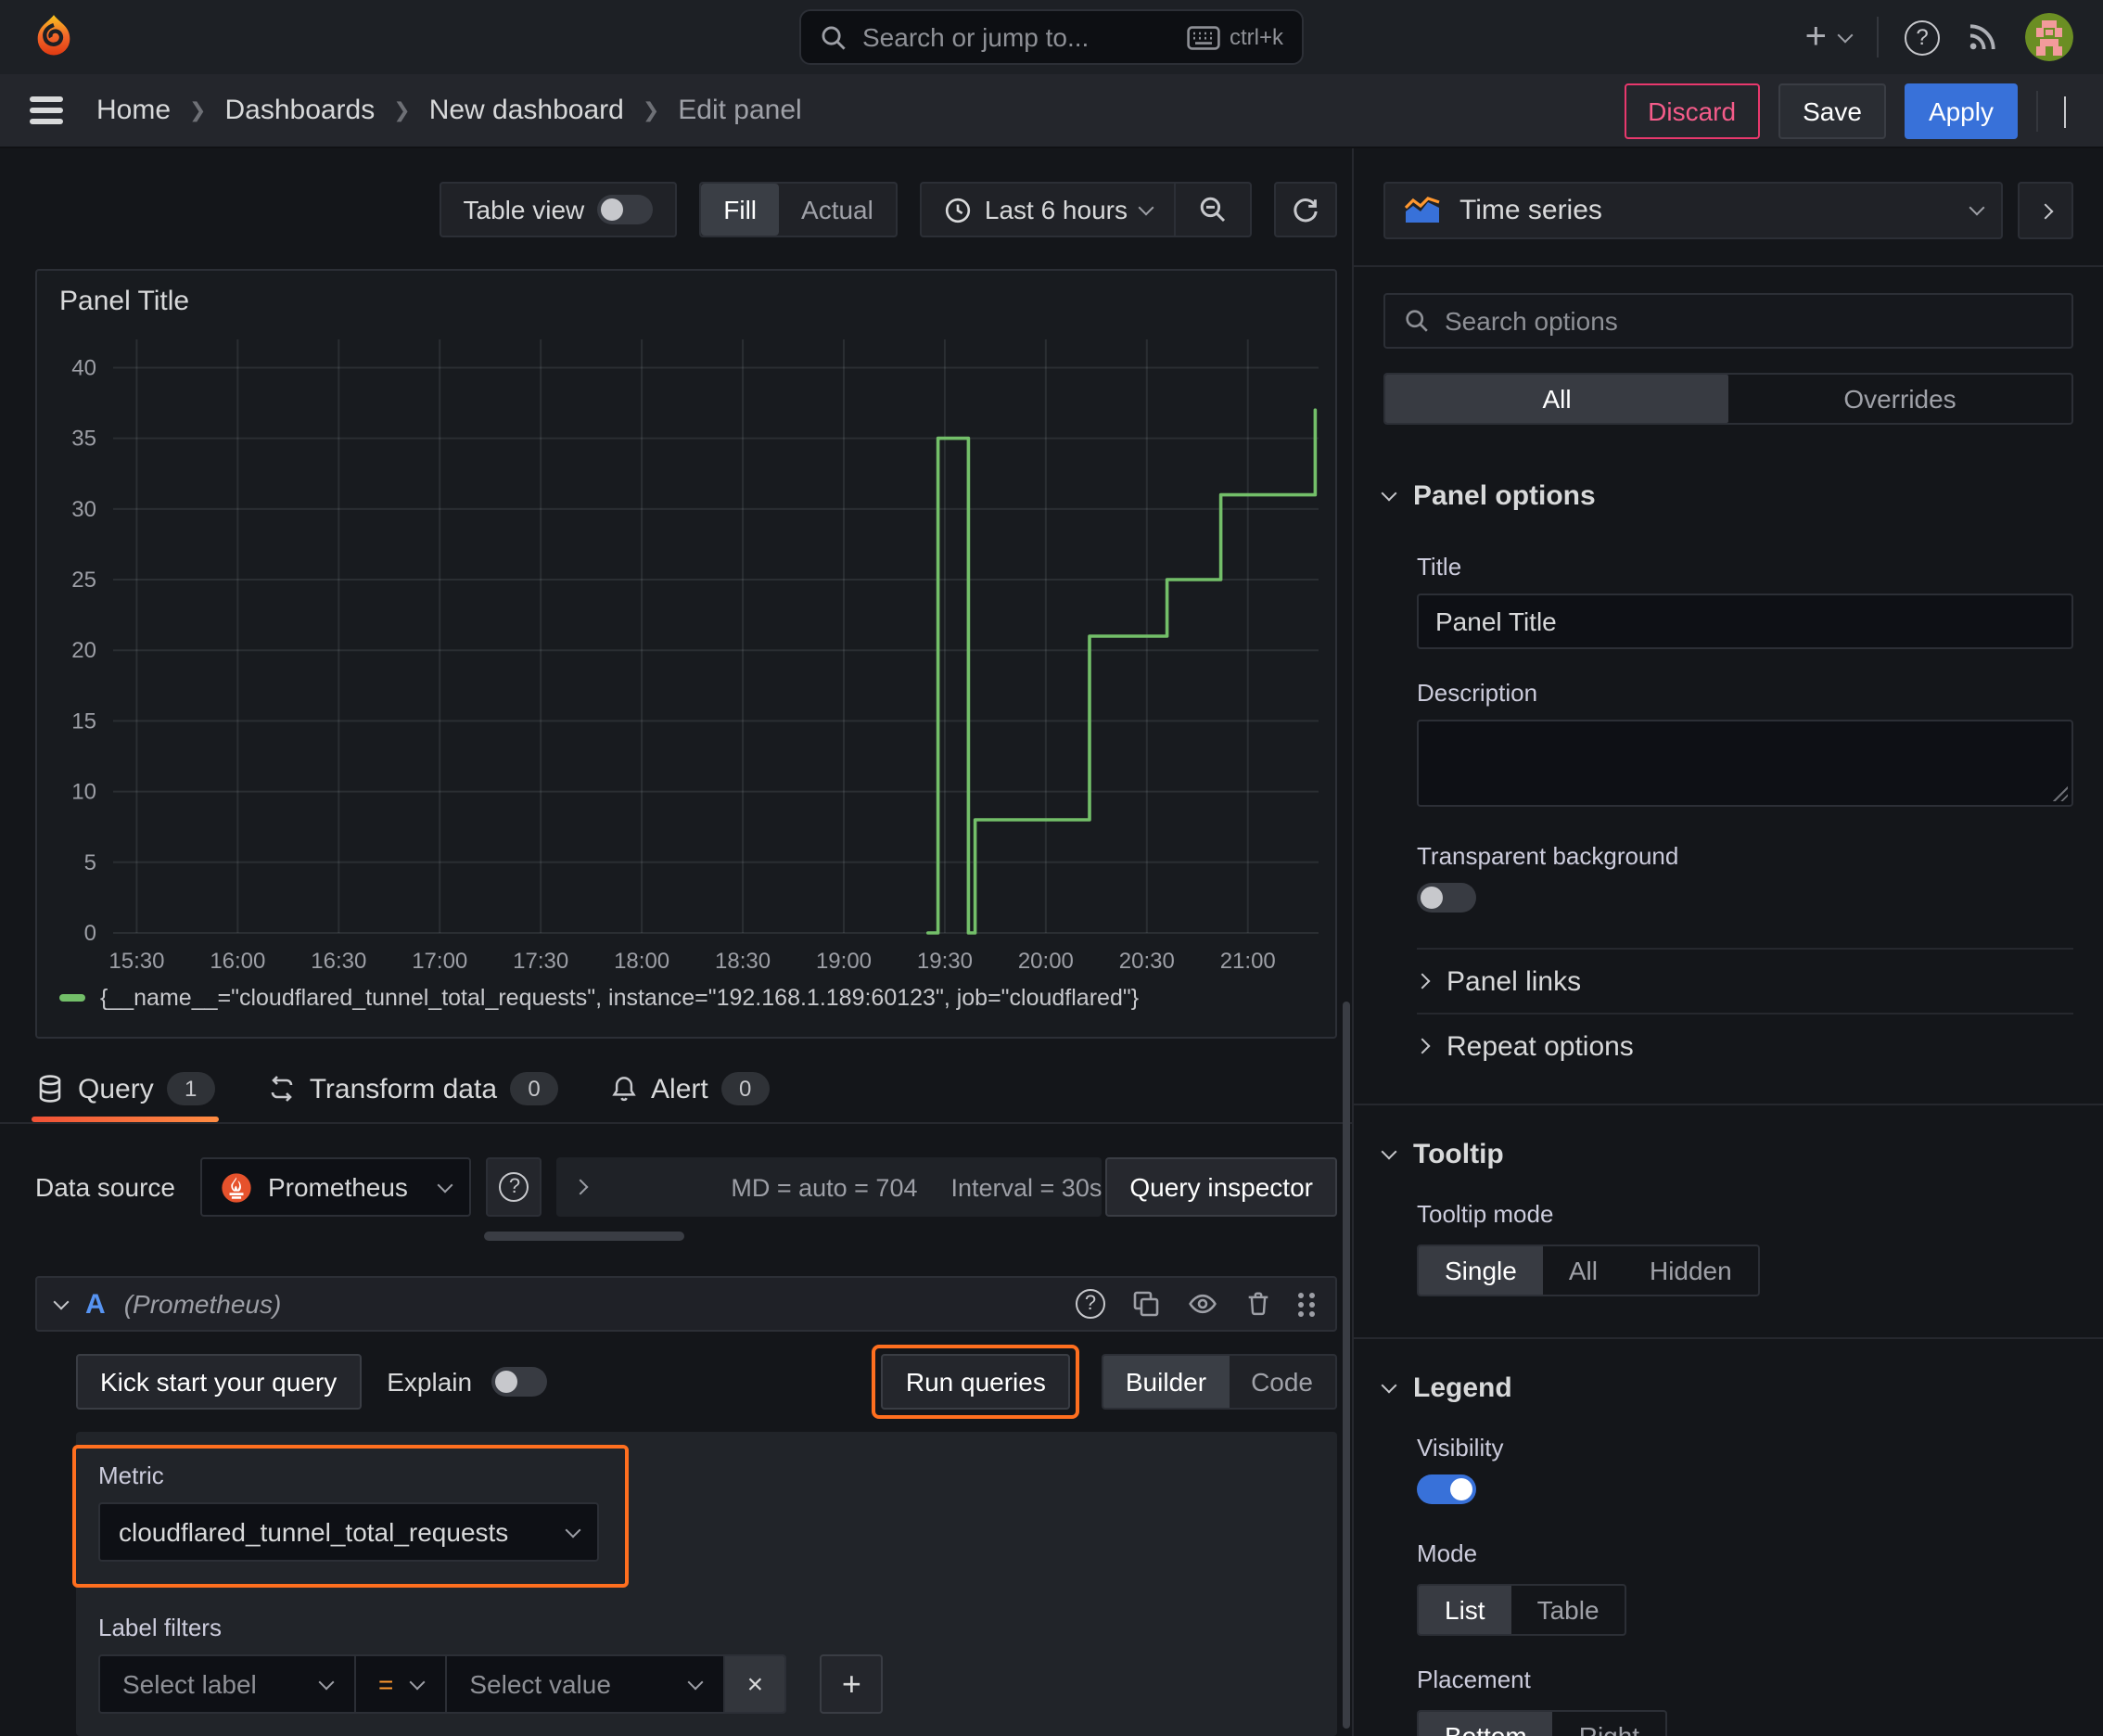  What do you see at coordinates (2065, 110) in the screenshot?
I see `collapse-options-button` at bounding box center [2065, 110].